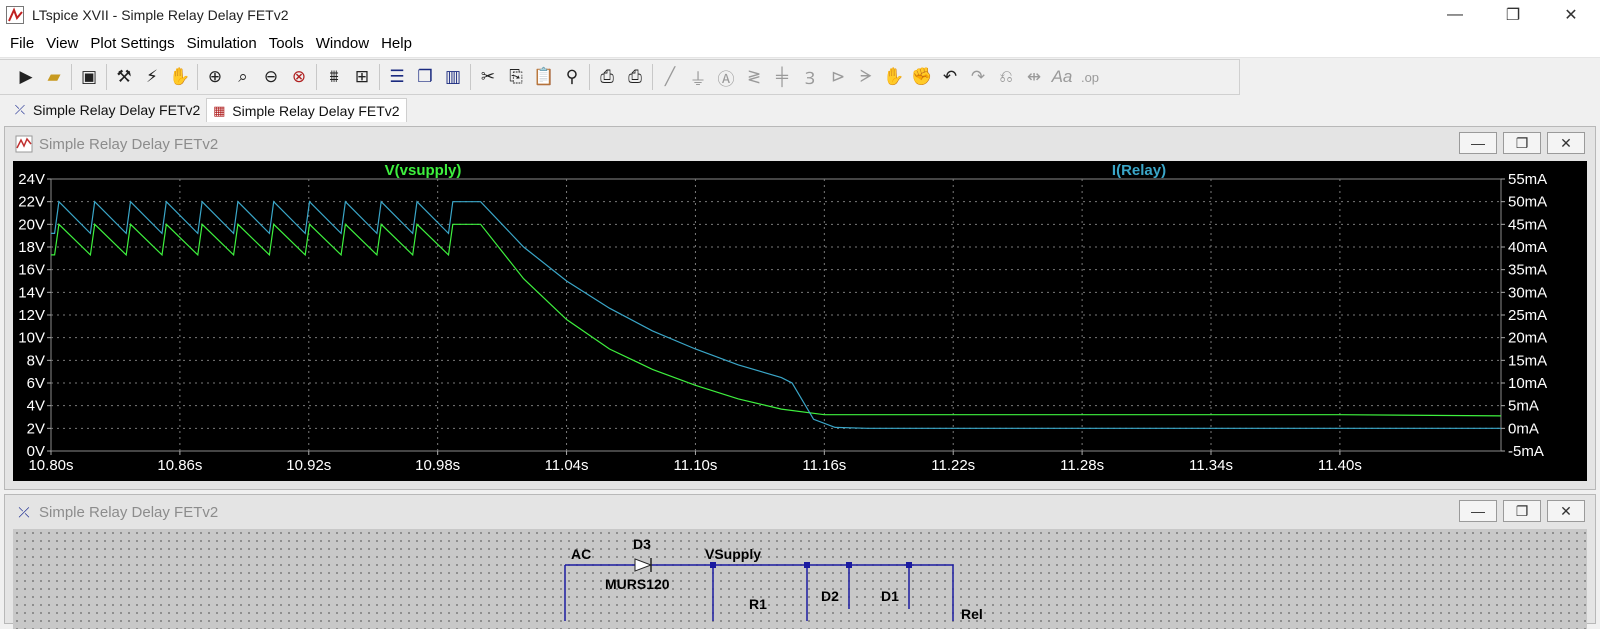 This screenshot has width=1600, height=629. I want to click on run-icon: ▶, so click(26, 77).